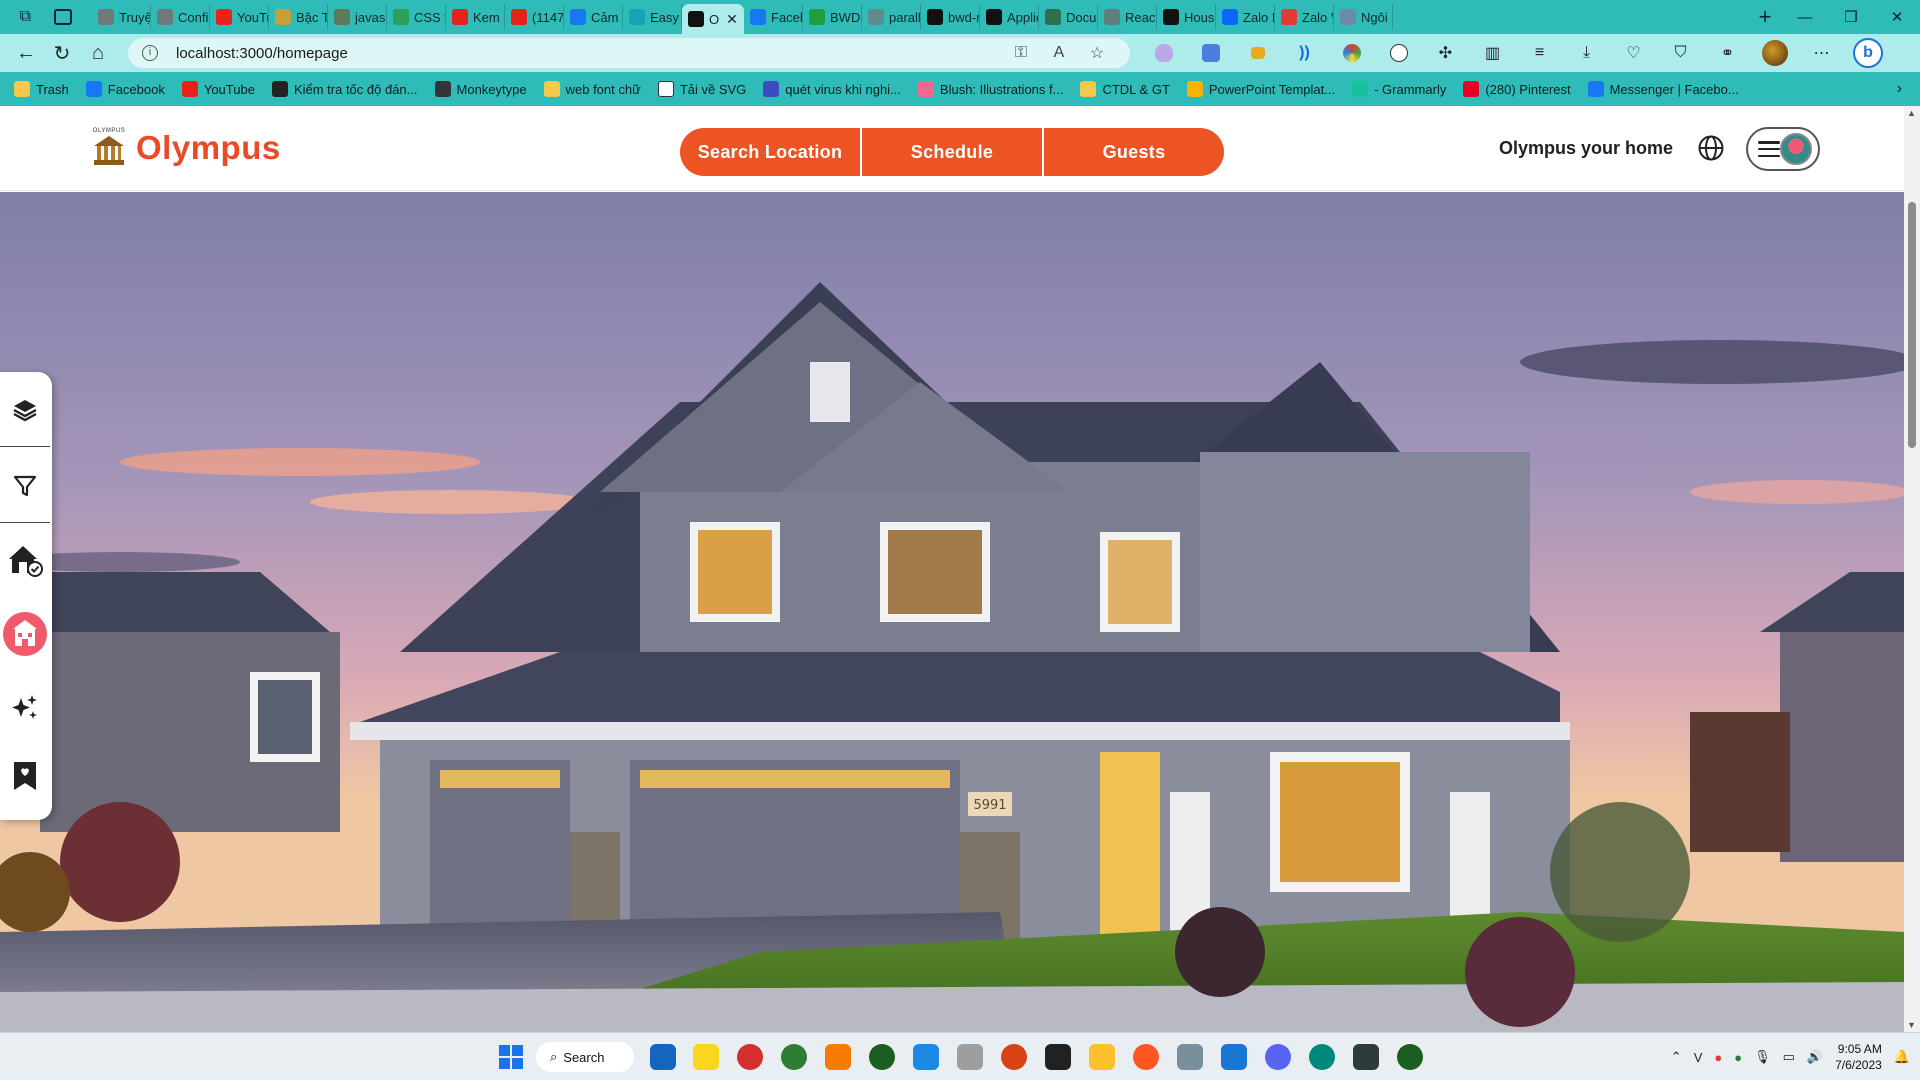 This screenshot has height=1080, width=1920. I want to click on browser-tab: Easy F, so click(652, 17).